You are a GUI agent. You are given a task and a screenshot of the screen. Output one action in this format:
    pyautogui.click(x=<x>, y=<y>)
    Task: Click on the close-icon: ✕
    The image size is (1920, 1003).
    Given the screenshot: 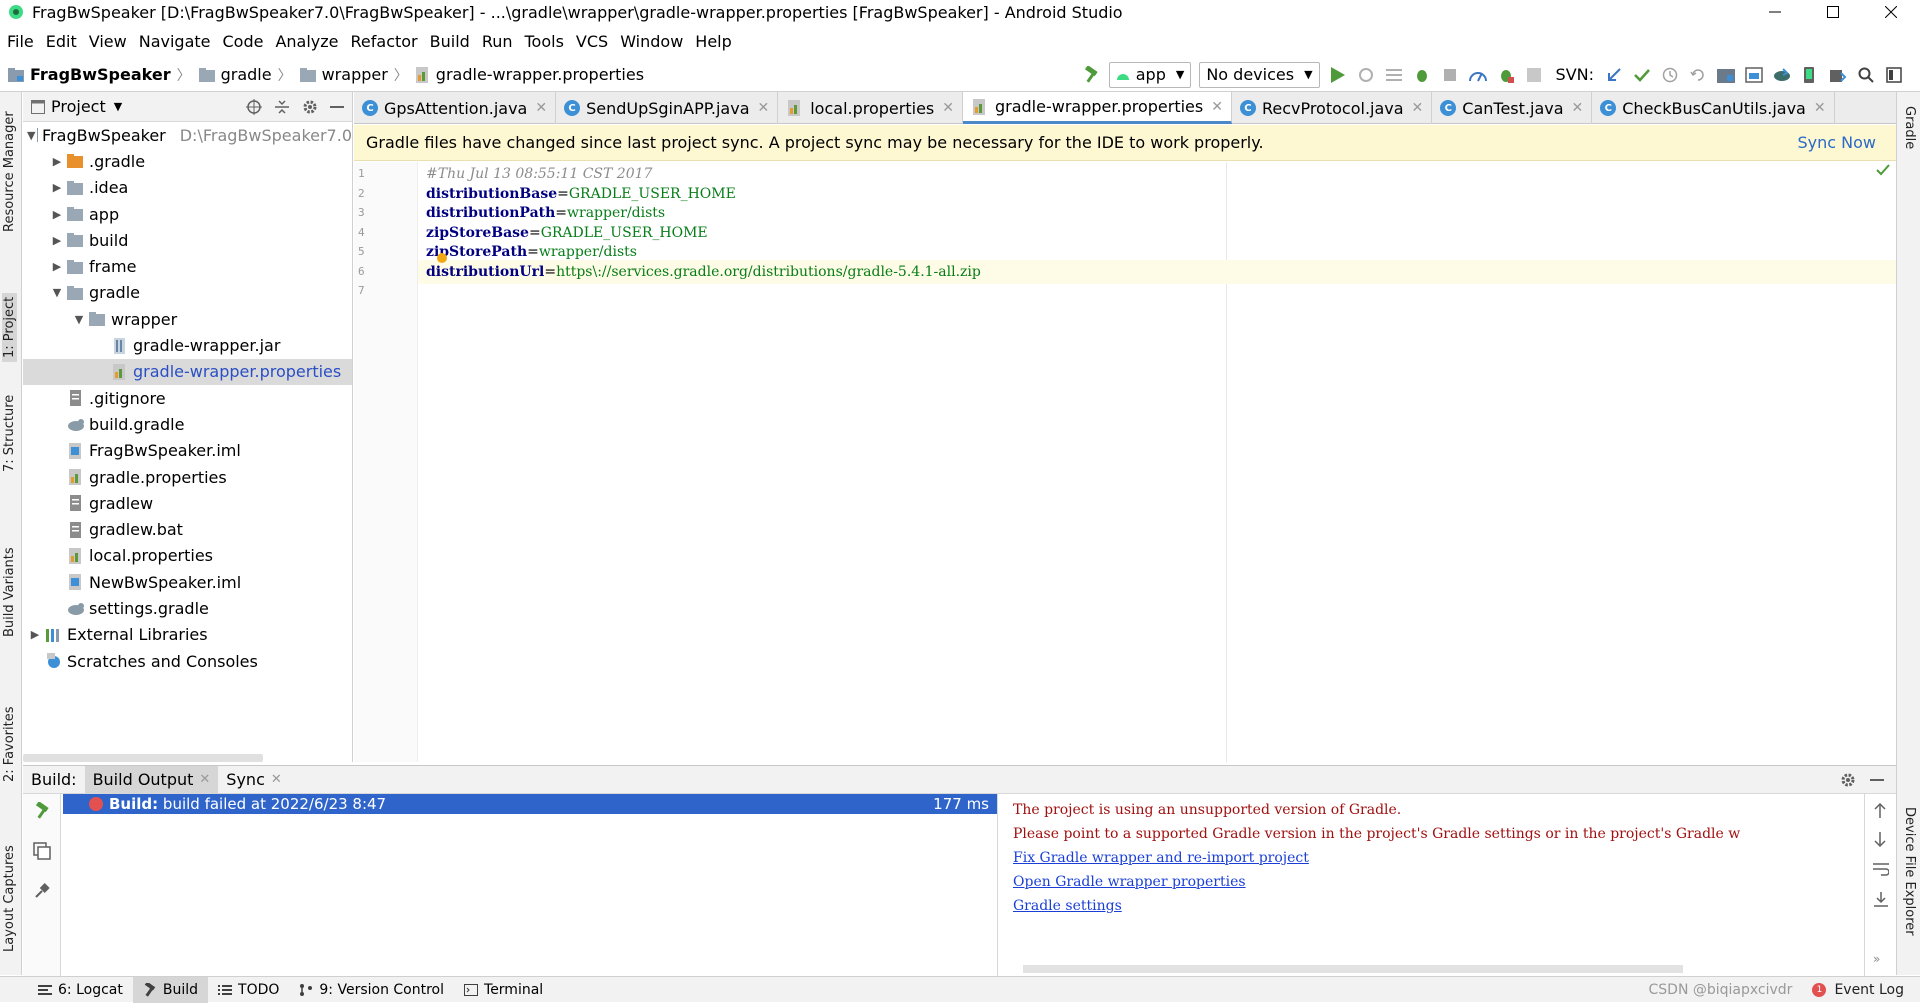 What is the action you would take?
    pyautogui.click(x=276, y=779)
    